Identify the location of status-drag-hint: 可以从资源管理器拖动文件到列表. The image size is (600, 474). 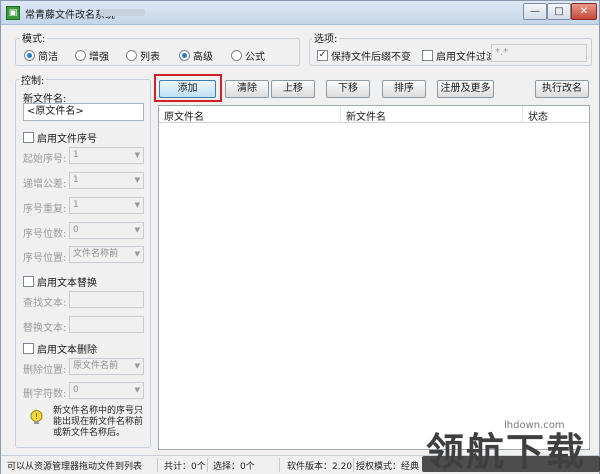
(75, 467).